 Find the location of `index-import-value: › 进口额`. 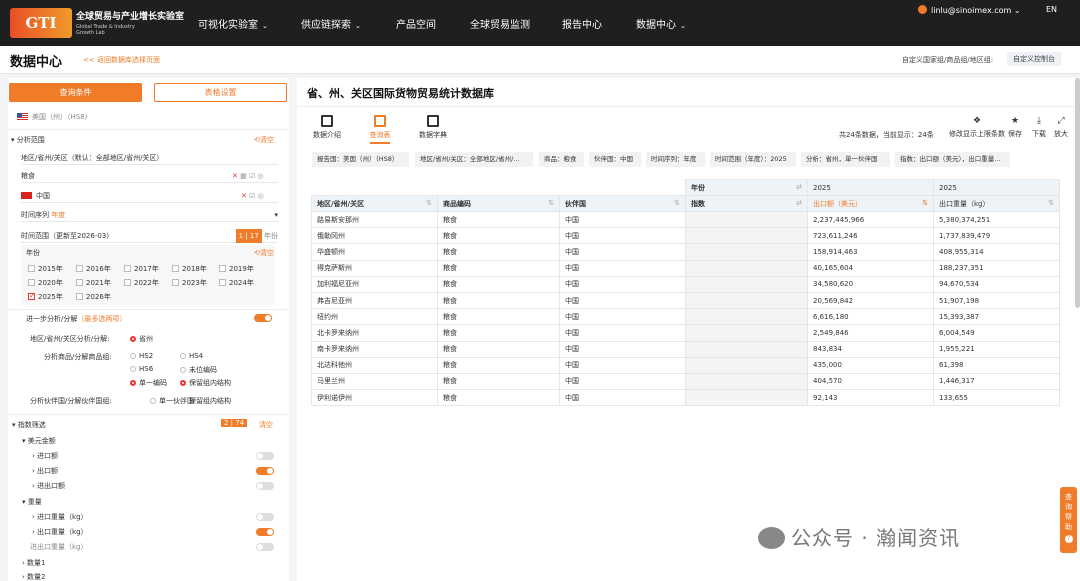

index-import-value: › 进口额 is located at coordinates (45, 456).